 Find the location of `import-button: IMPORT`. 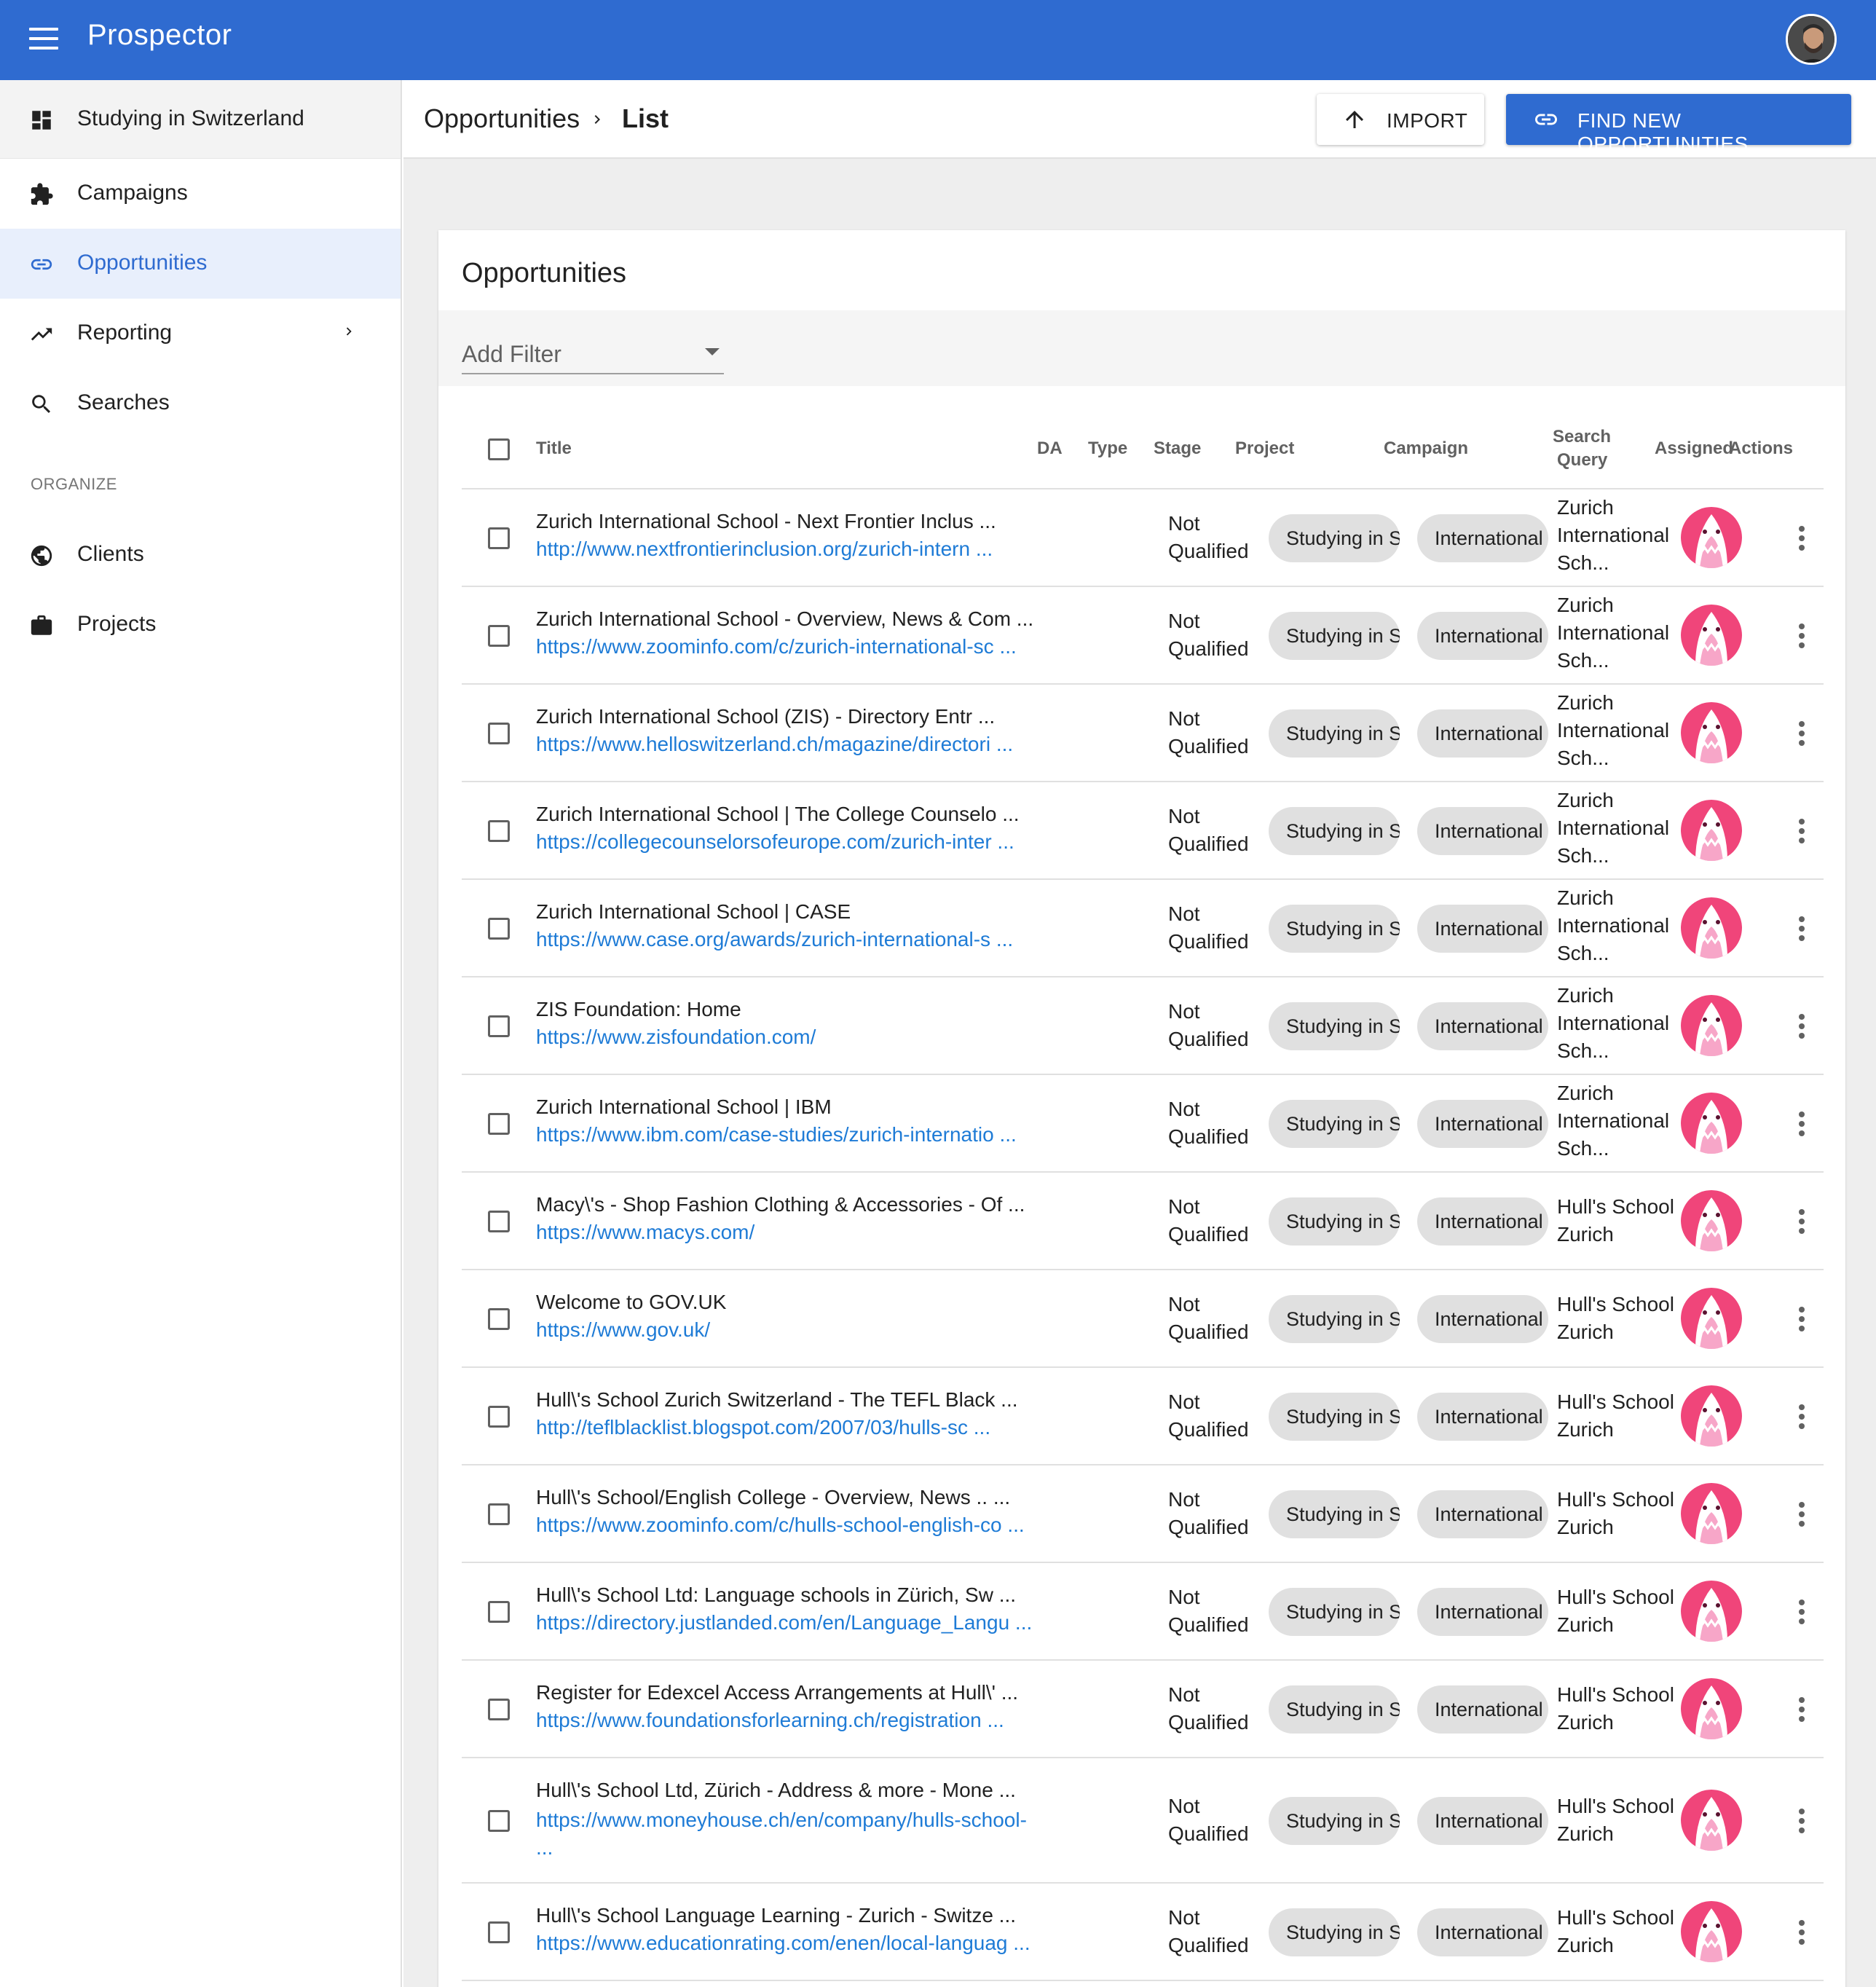

import-button: IMPORT is located at coordinates (1400, 120).